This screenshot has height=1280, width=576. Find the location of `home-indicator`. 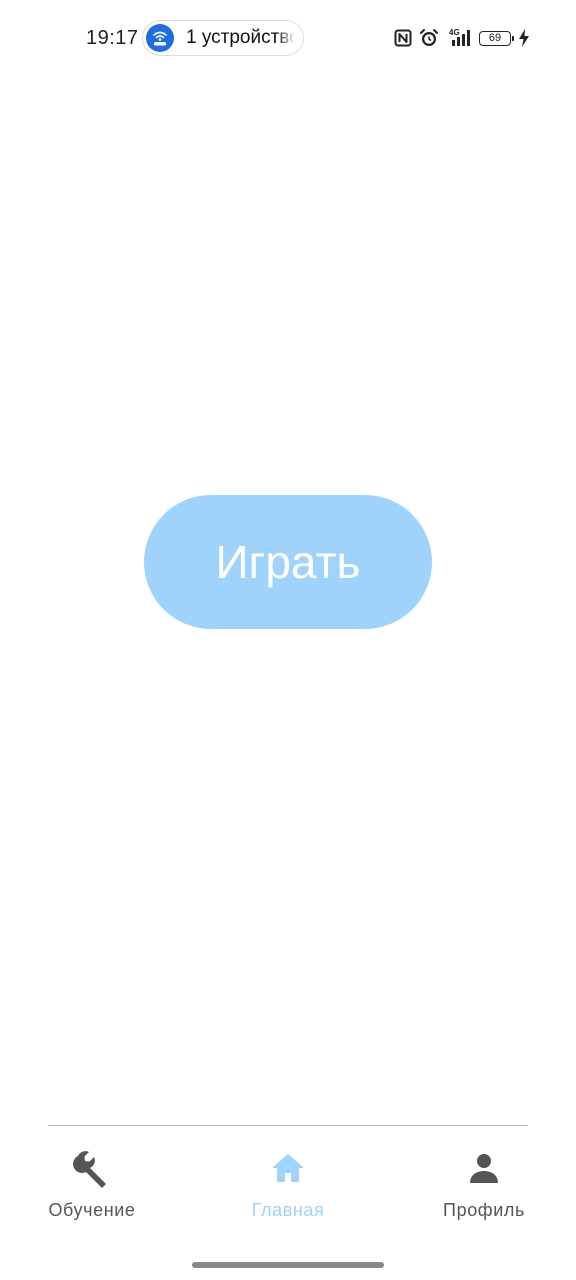

home-indicator is located at coordinates (288, 1265).